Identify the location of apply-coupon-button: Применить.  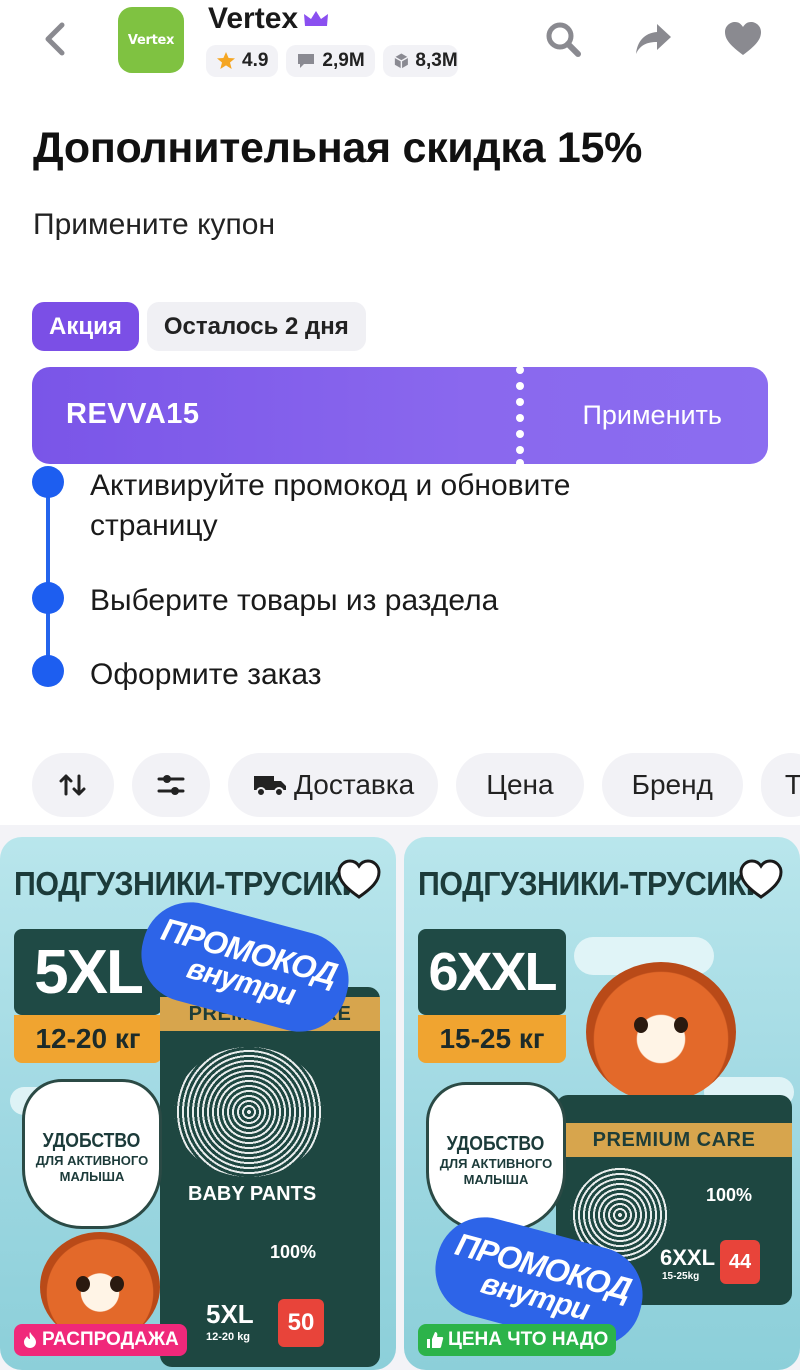
(652, 415).